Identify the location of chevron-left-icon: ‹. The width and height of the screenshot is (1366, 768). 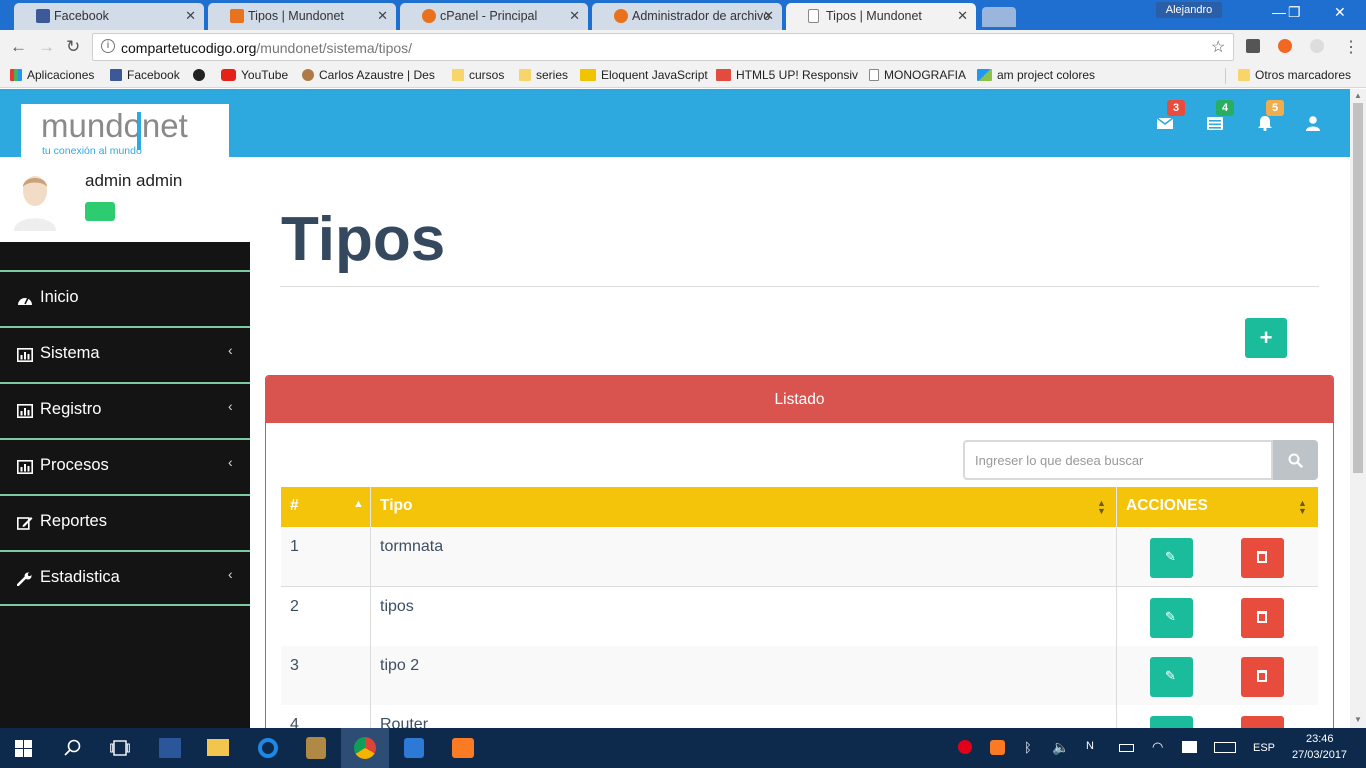
(230, 406).